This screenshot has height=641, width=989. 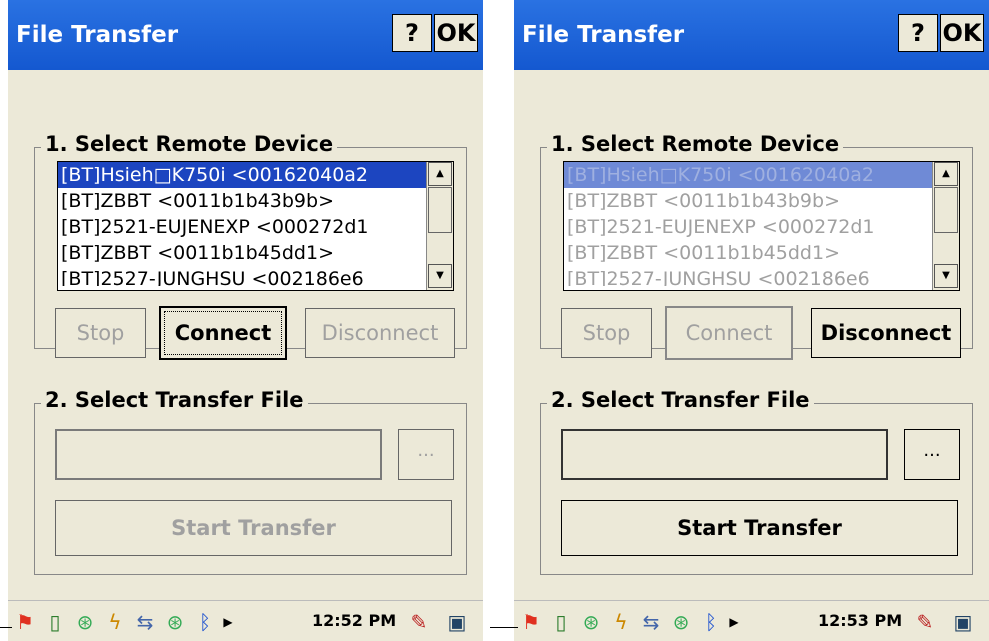 I want to click on taskbar: ⚑ ▯ ⊛ ϟ ⇆ ⊛ ᛒ ▶ 12:52 PM ✎ ▣, so click(x=245, y=620).